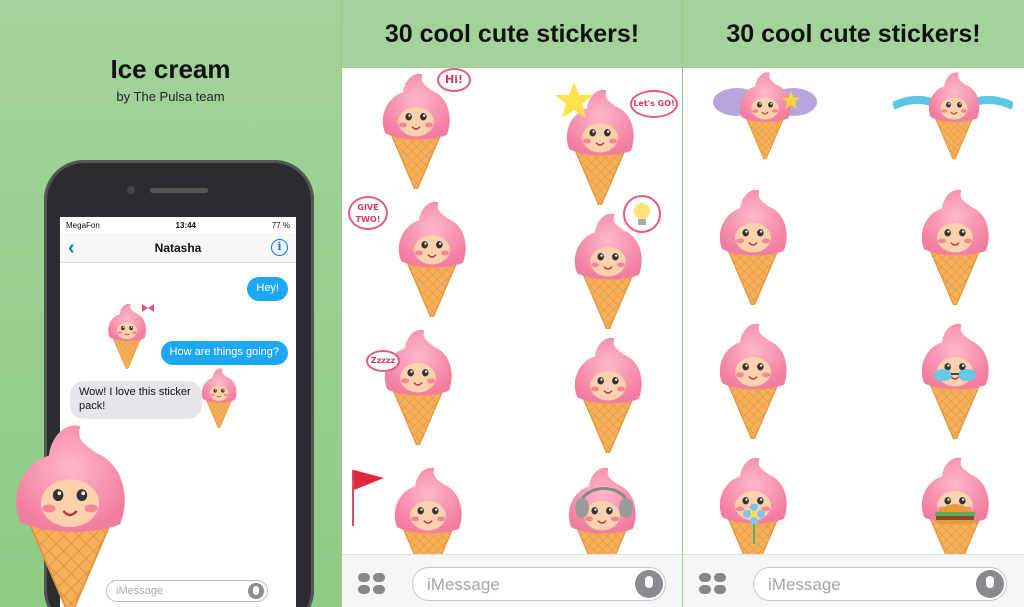 This screenshot has height=607, width=1024. What do you see at coordinates (187, 591) in the screenshot?
I see `imessage-input-small: iMessage` at bounding box center [187, 591].